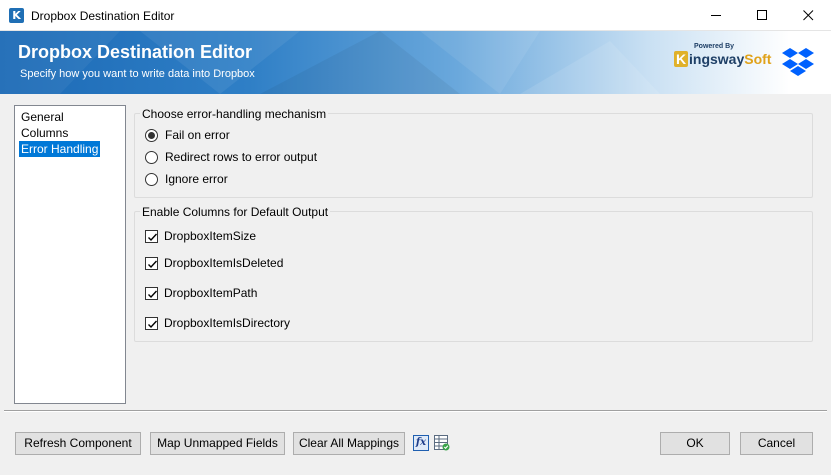 The image size is (831, 475). What do you see at coordinates (151, 179) in the screenshot?
I see `ignore-error-radio` at bounding box center [151, 179].